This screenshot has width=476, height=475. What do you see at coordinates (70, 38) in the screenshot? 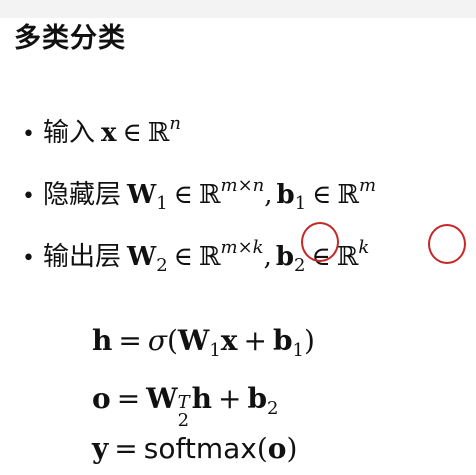
I see `slide-title: 多类分类` at bounding box center [70, 38].